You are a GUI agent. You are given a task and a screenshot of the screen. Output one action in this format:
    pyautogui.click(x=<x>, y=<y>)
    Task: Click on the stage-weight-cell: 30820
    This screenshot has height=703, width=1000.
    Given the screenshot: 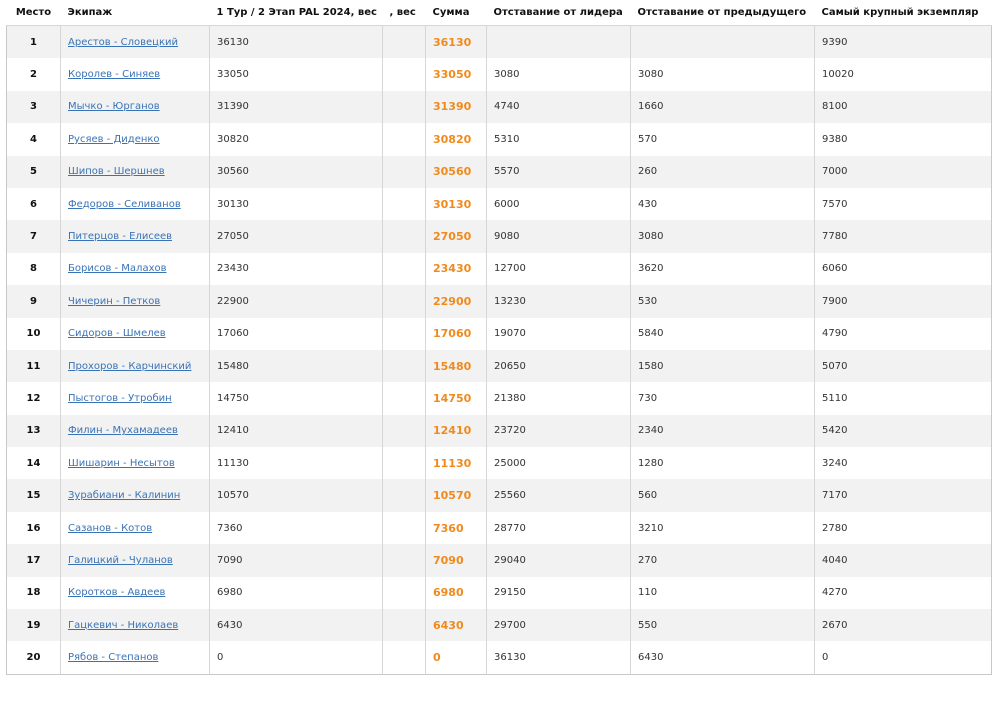 What is the action you would take?
    pyautogui.click(x=296, y=139)
    